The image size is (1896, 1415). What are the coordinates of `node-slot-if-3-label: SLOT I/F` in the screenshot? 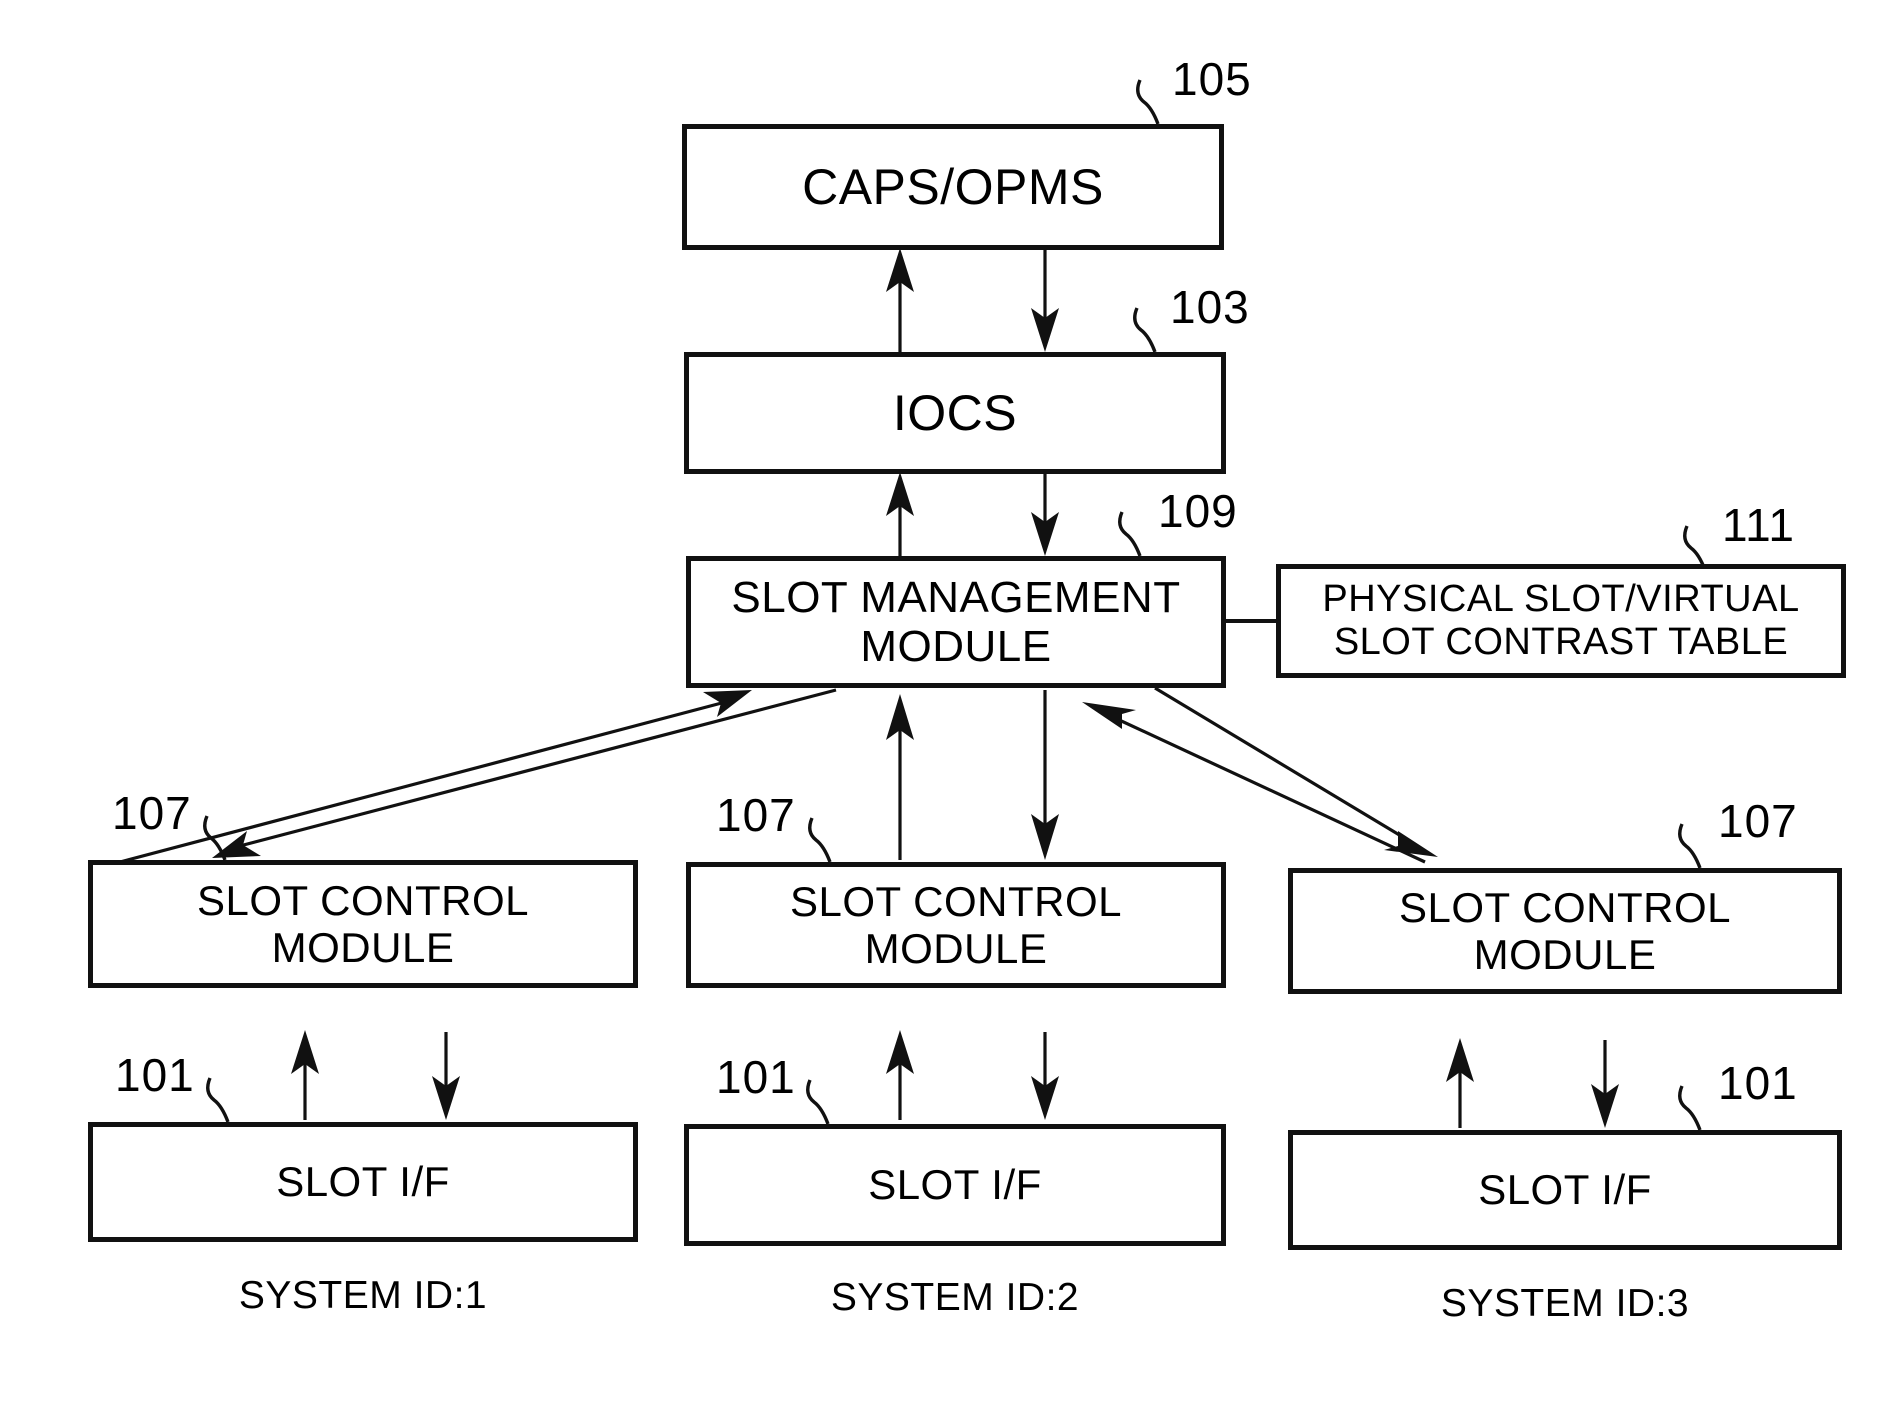 It's located at (1565, 1190).